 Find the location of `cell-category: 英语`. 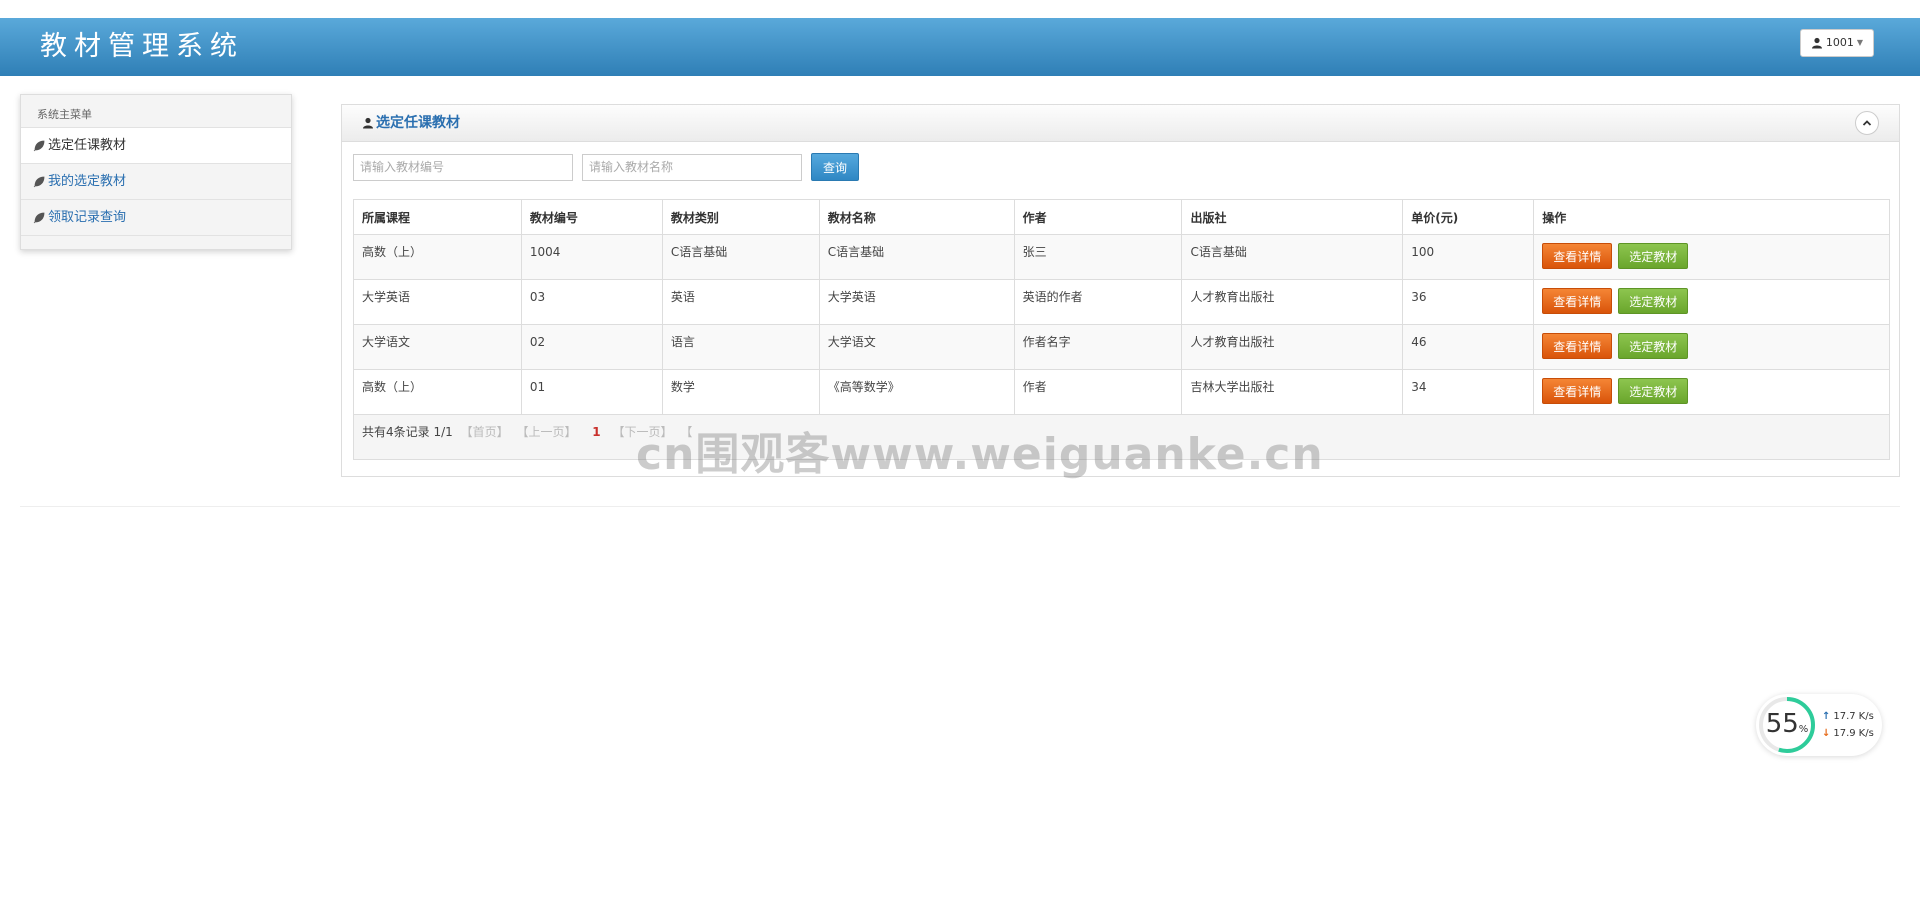

cell-category: 英语 is located at coordinates (740, 302).